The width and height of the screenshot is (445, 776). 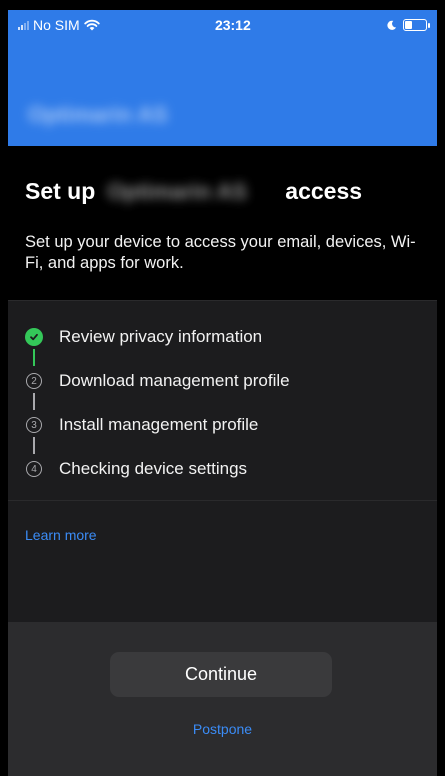 I want to click on org-name-redacted: Optimarin AS, so click(x=98, y=114).